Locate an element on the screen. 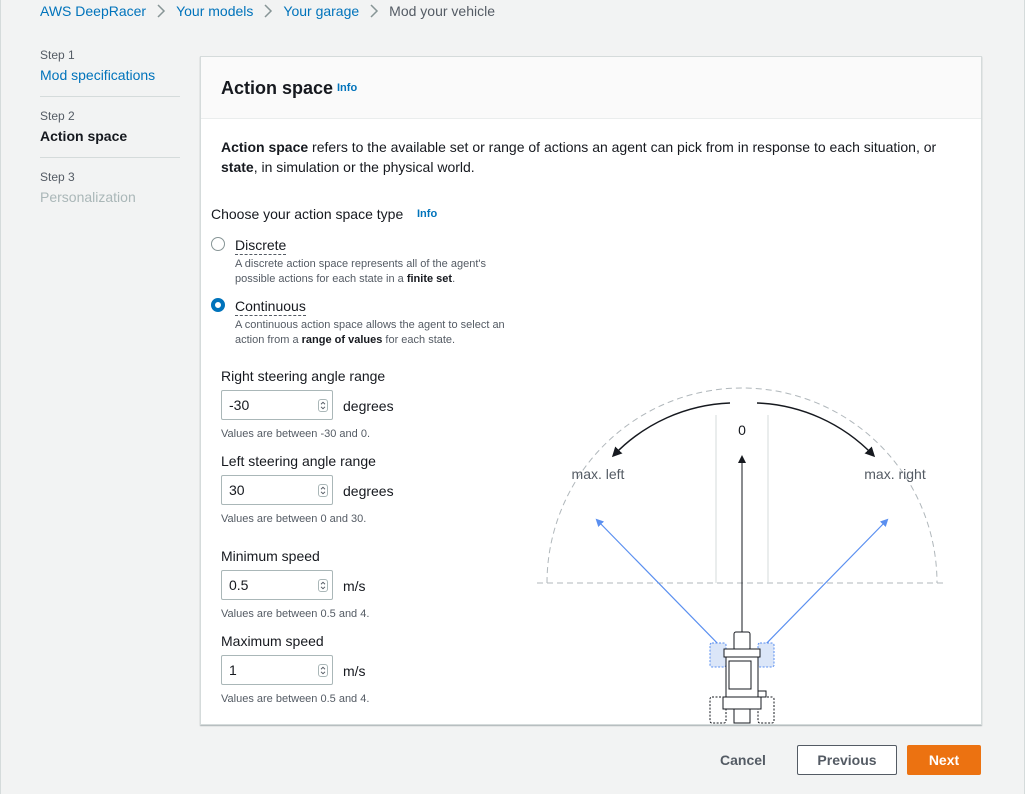  panel-header: Action space Info is located at coordinates (591, 88).